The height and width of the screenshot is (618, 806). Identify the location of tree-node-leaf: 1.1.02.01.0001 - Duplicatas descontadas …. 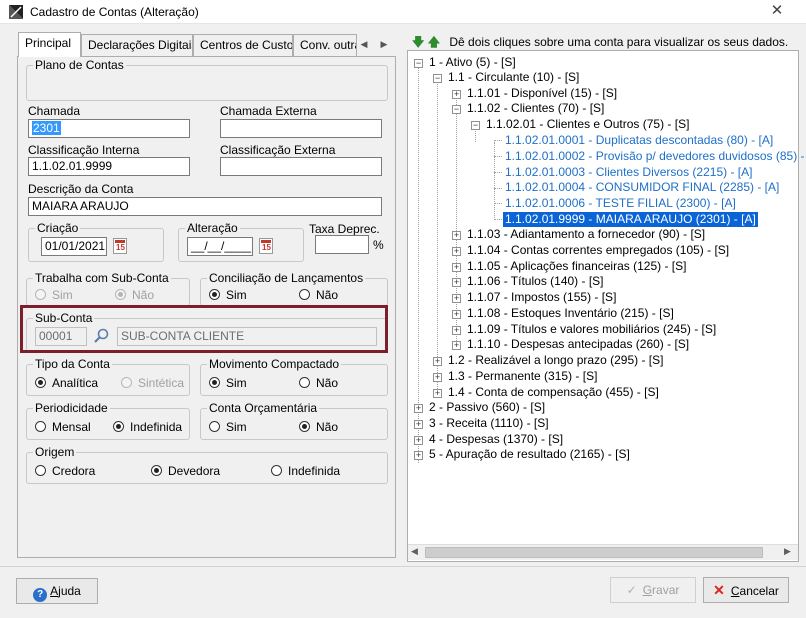
(639, 140).